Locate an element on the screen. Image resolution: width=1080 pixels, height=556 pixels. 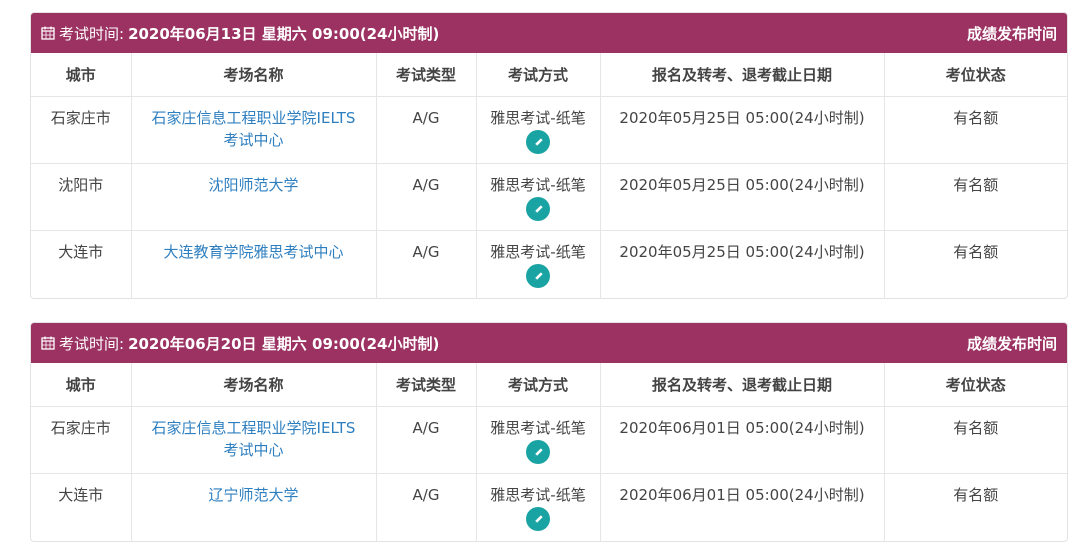
venue-cell: 辽宁师范大学 is located at coordinates (254, 507).